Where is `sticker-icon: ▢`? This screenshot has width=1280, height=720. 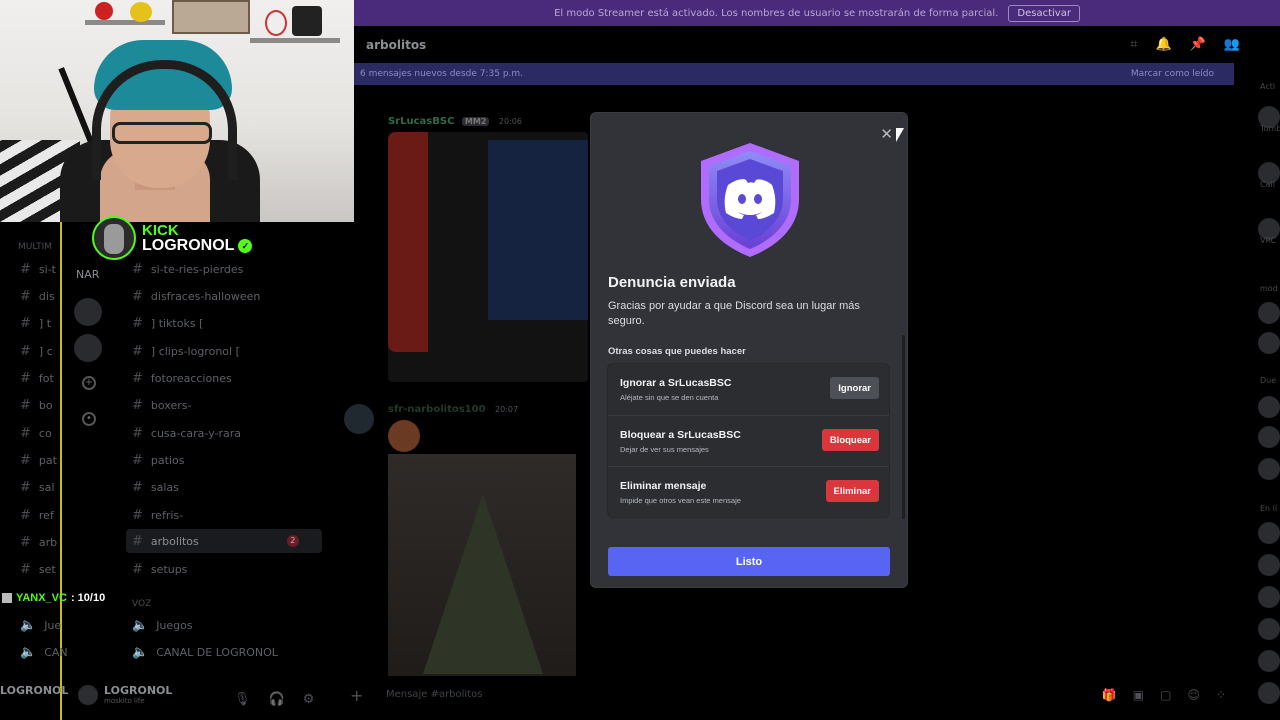 sticker-icon: ▢ is located at coordinates (1165, 695).